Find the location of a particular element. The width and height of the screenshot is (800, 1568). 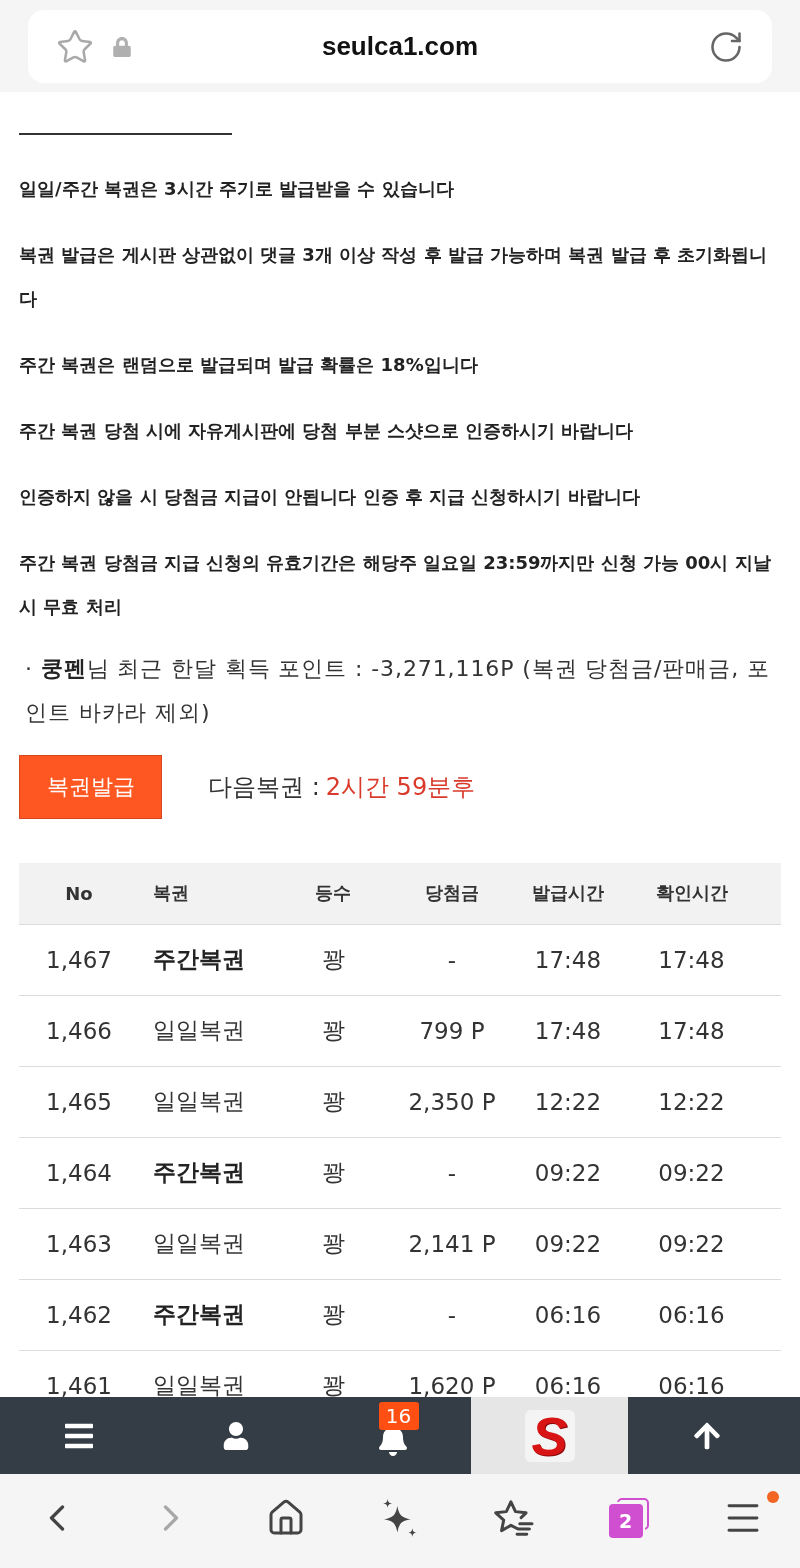

table-cell: 1,464 is located at coordinates (79, 1172).